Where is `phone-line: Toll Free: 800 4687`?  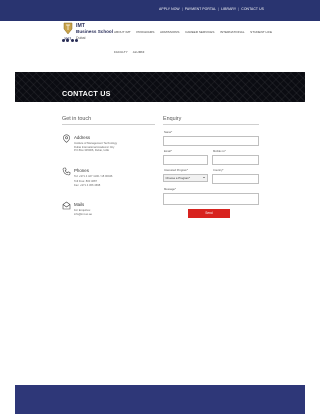 phone-line: Toll Free: 800 4687 is located at coordinates (86, 181).